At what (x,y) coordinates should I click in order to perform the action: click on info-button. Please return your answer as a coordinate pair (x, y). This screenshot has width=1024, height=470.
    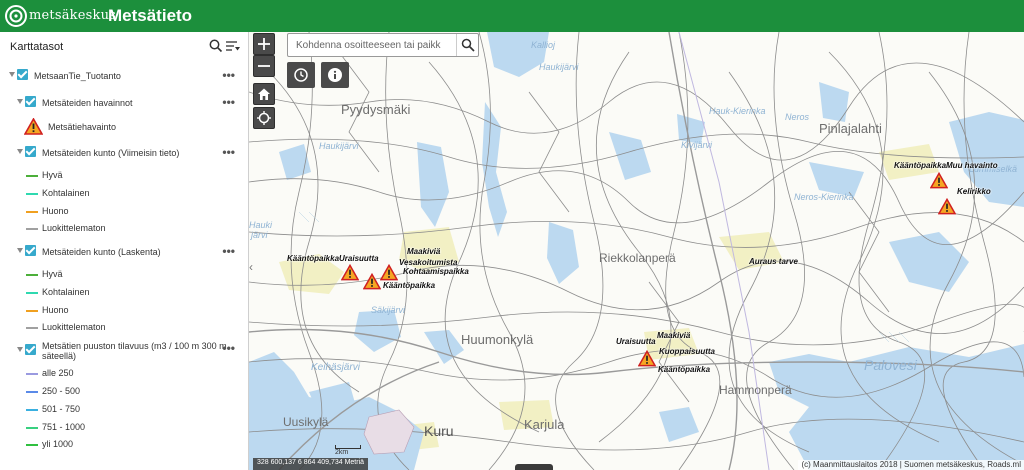
    Looking at the image, I should click on (335, 75).